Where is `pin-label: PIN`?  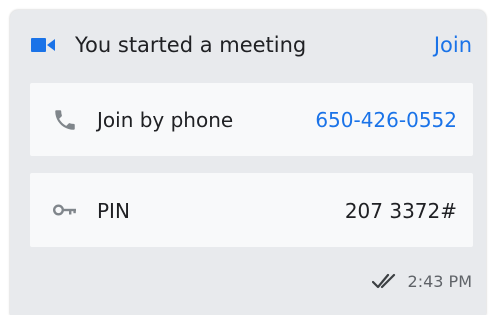 pin-label: PIN is located at coordinates (113, 211).